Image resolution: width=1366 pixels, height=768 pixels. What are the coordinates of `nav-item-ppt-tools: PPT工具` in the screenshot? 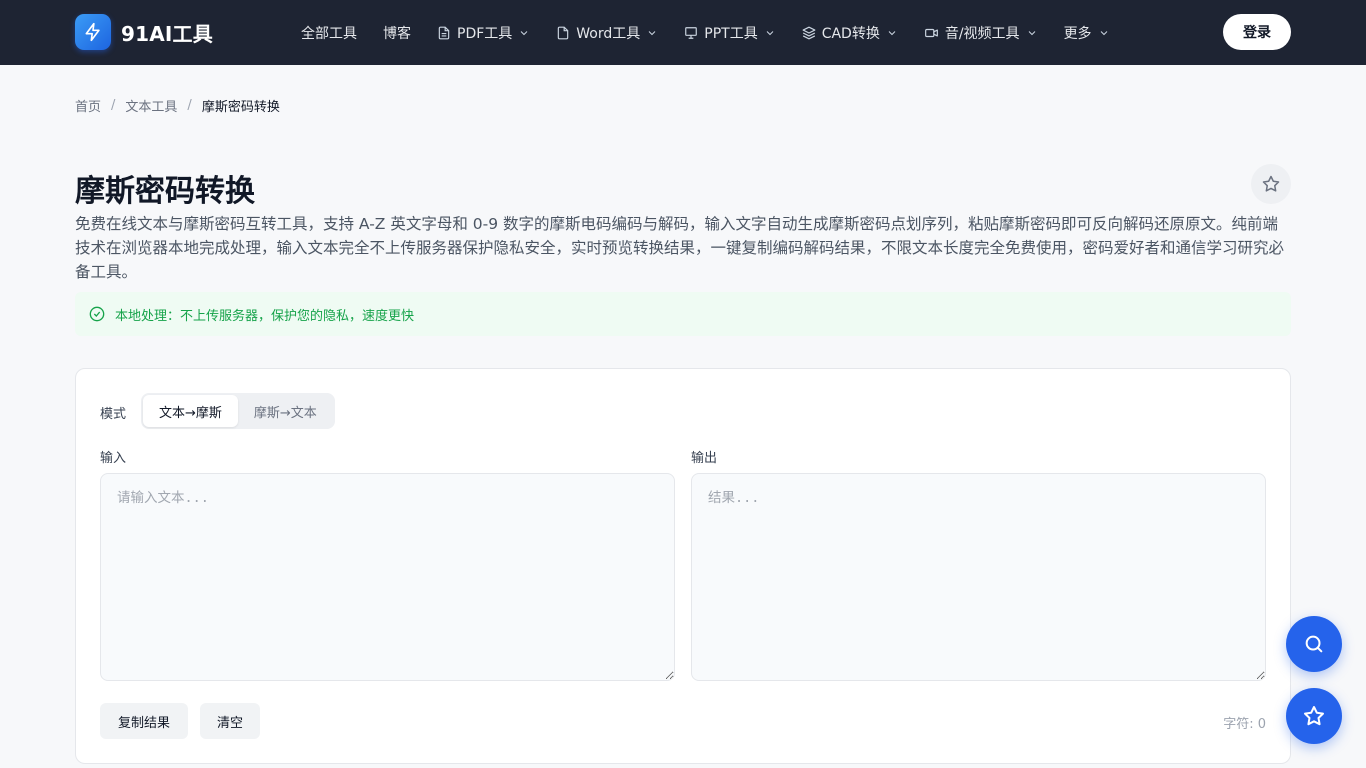 It's located at (729, 32).